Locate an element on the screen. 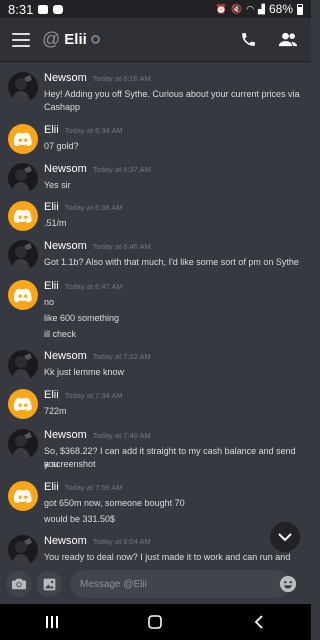 The image size is (320, 640). camera-icon is located at coordinates (19, 584).